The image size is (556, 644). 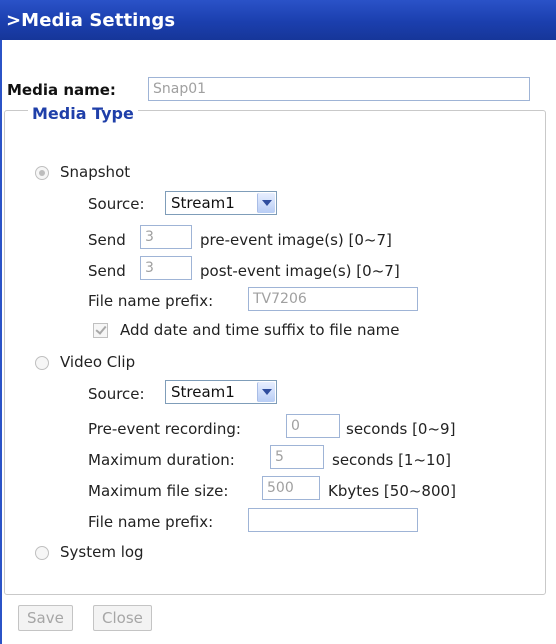 I want to click on video-prefix-label: File name prefix:, so click(x=151, y=522).